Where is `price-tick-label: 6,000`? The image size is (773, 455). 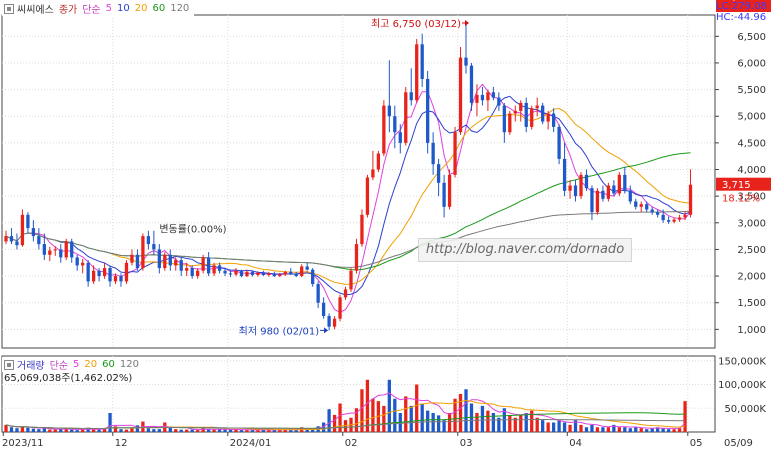 price-tick-label: 6,000 is located at coordinates (751, 63).